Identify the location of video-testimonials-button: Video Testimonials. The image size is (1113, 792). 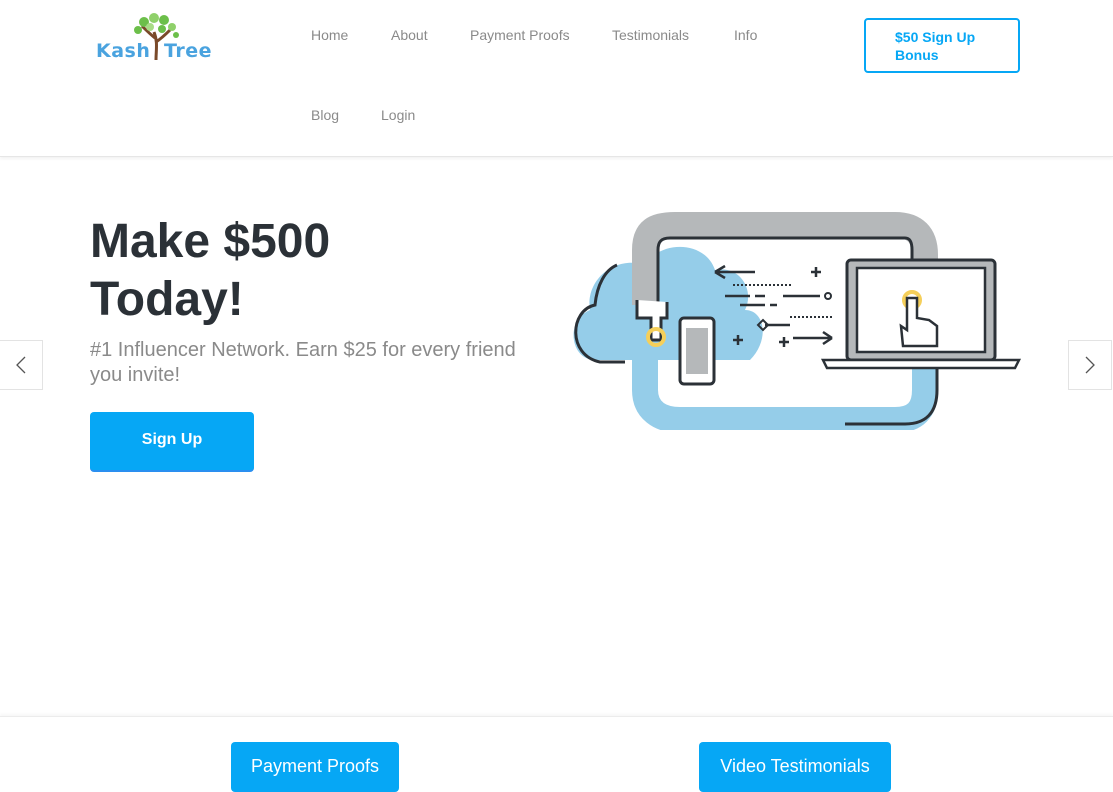
(795, 767).